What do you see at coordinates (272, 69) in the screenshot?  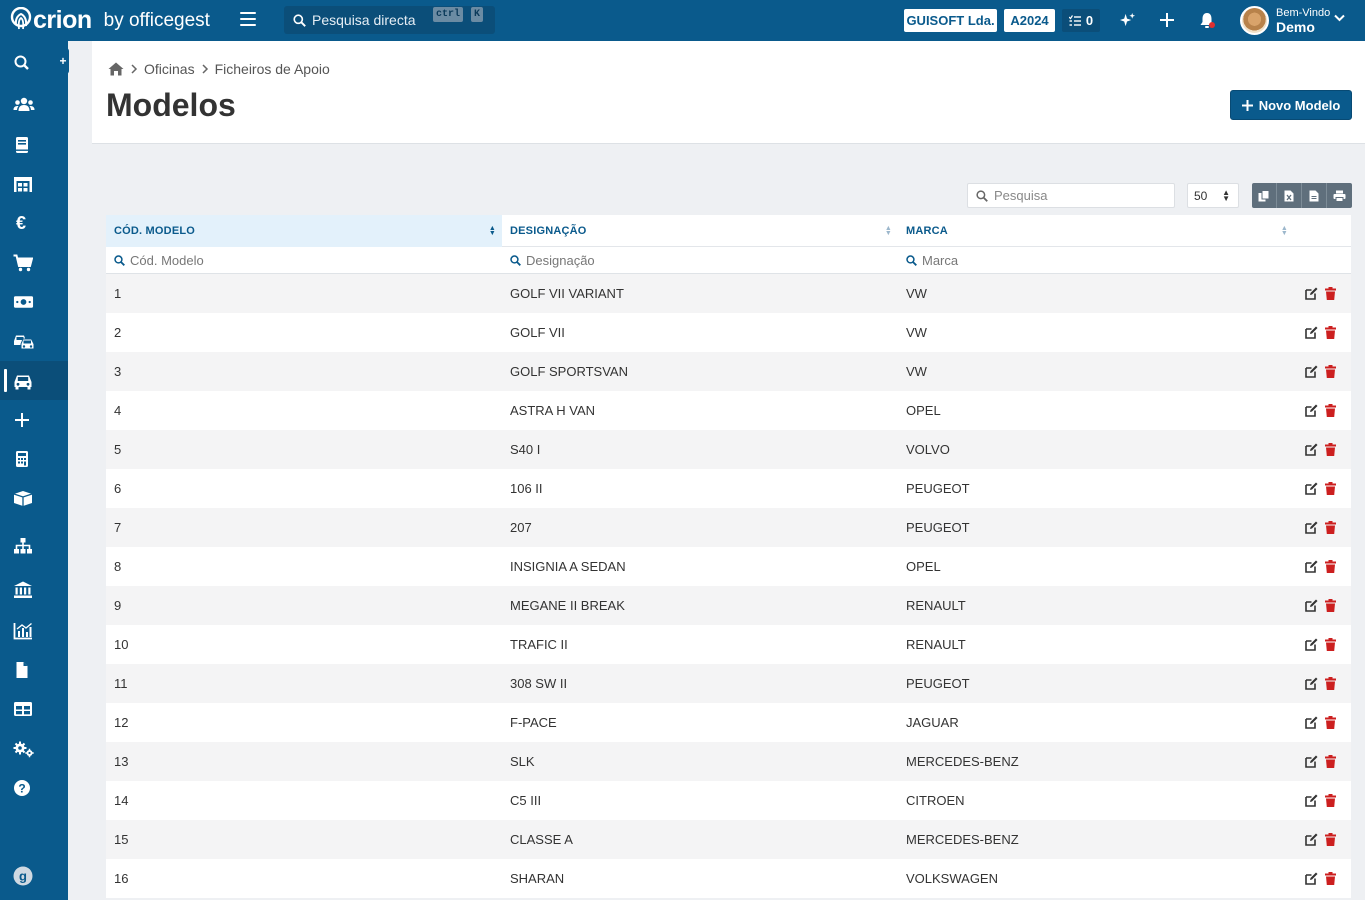 I see `breadcrumb-link-ficheiros: Ficheiros de Apoio` at bounding box center [272, 69].